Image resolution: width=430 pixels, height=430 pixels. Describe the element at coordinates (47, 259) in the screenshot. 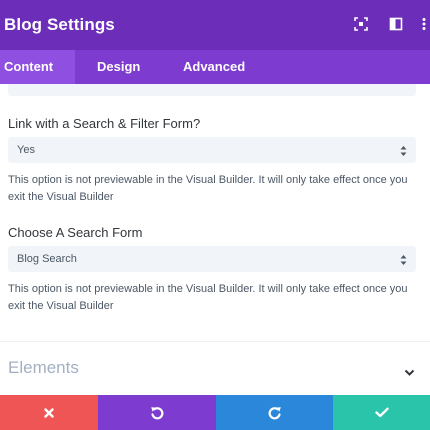

I see `search-form-value: Blog Search` at that location.